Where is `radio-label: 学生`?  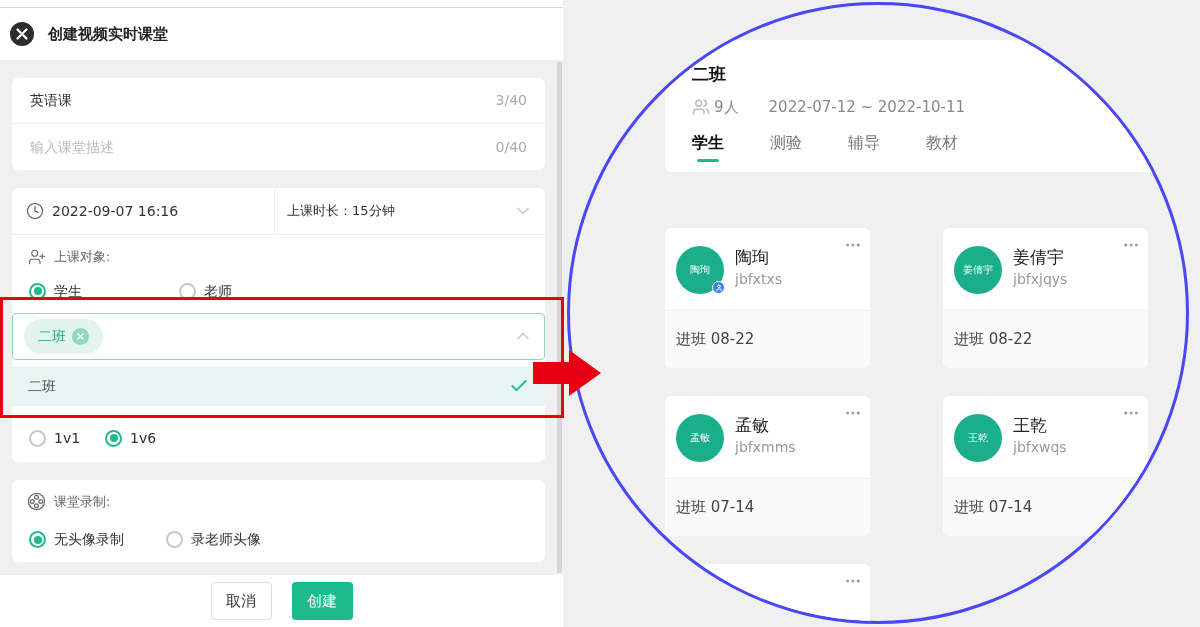
radio-label: 学生 is located at coordinates (68, 291).